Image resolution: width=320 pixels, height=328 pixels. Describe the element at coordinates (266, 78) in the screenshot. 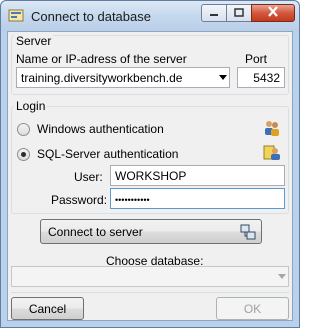

I see `port-value: 5432` at that location.